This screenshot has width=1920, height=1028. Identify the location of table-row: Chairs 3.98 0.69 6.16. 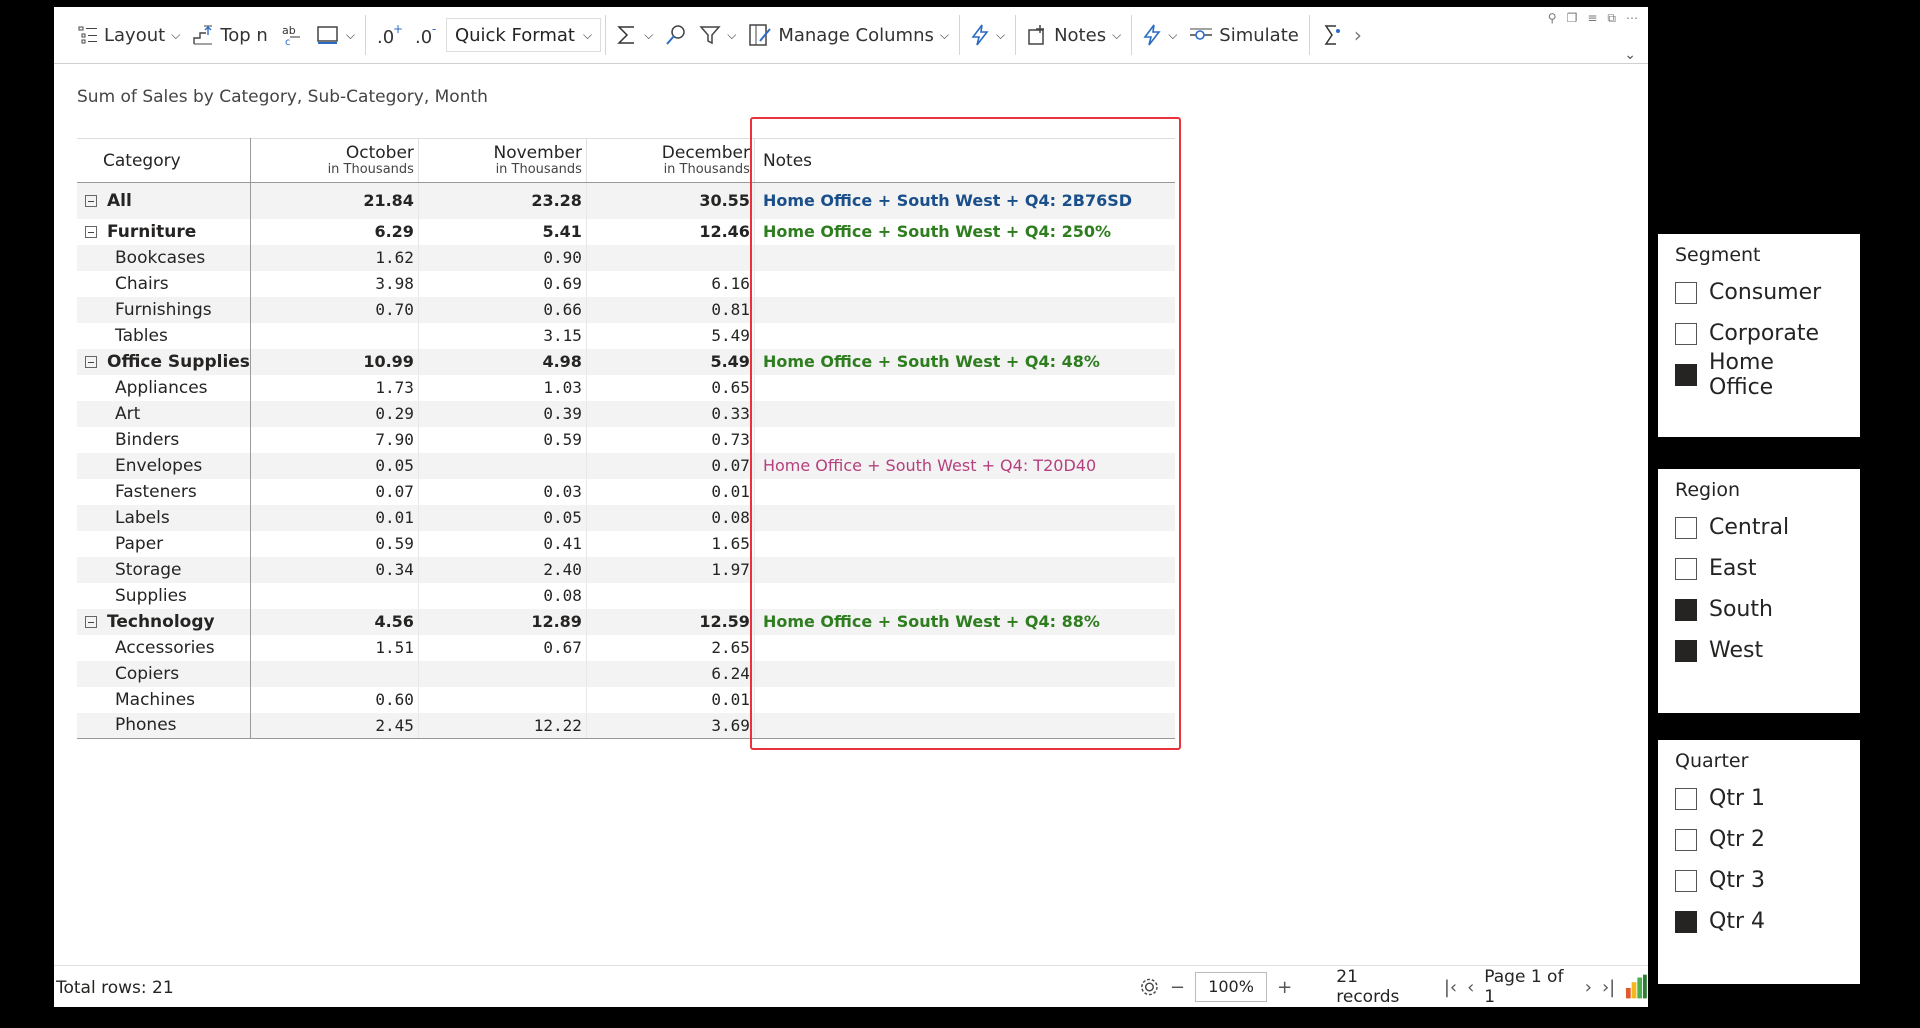
(626, 283).